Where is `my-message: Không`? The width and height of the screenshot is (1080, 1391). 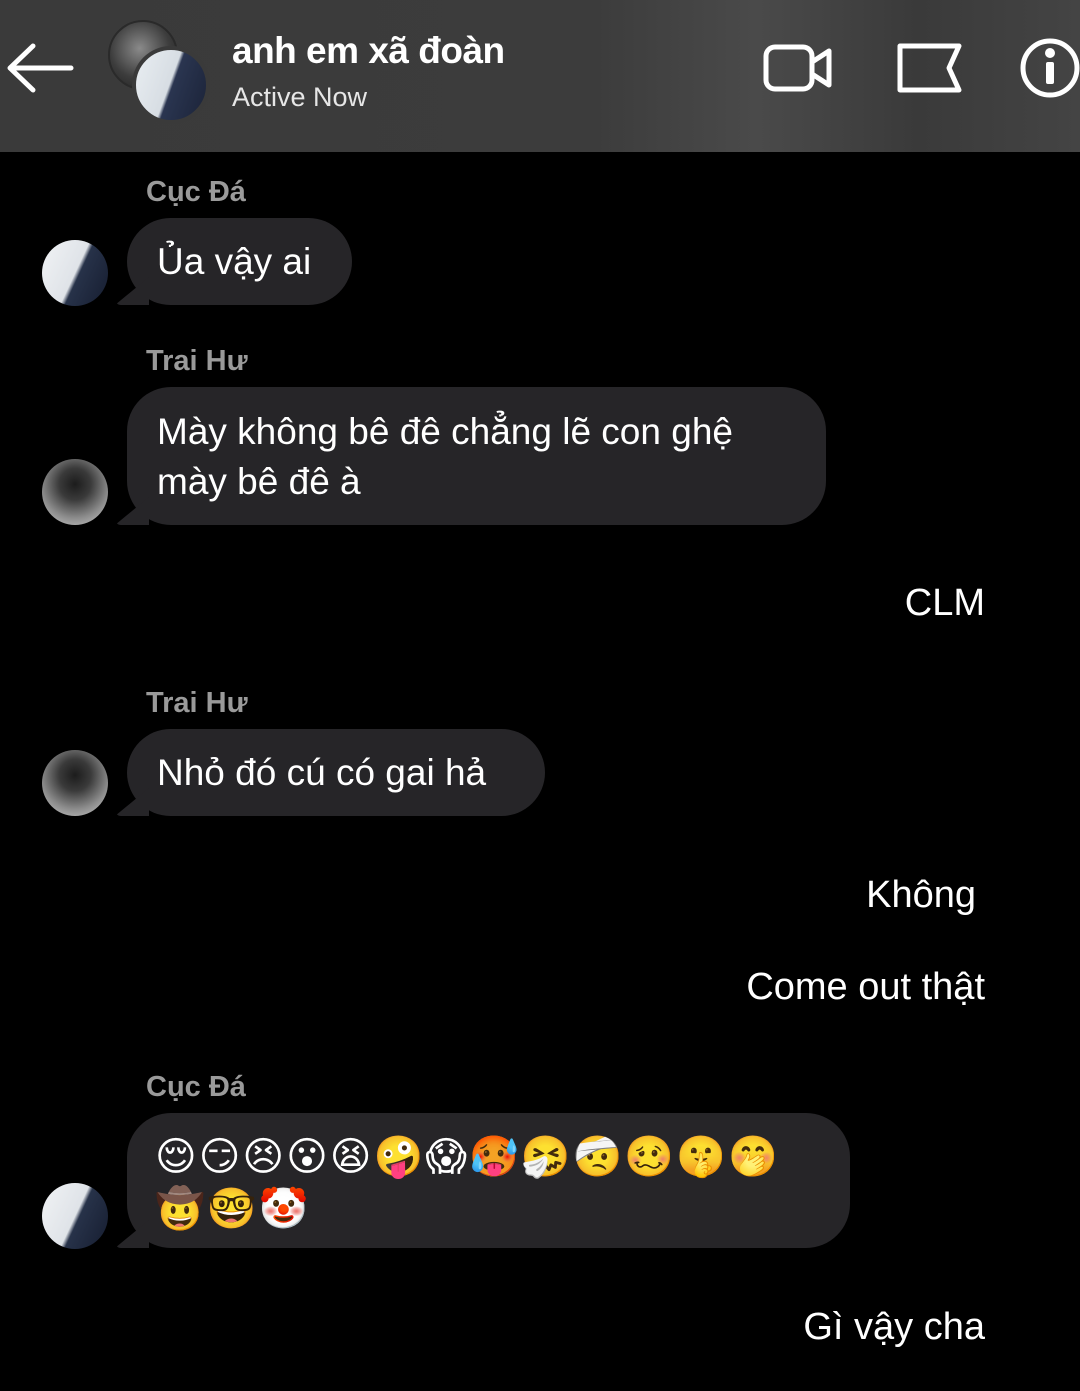 my-message: Không is located at coordinates (921, 895).